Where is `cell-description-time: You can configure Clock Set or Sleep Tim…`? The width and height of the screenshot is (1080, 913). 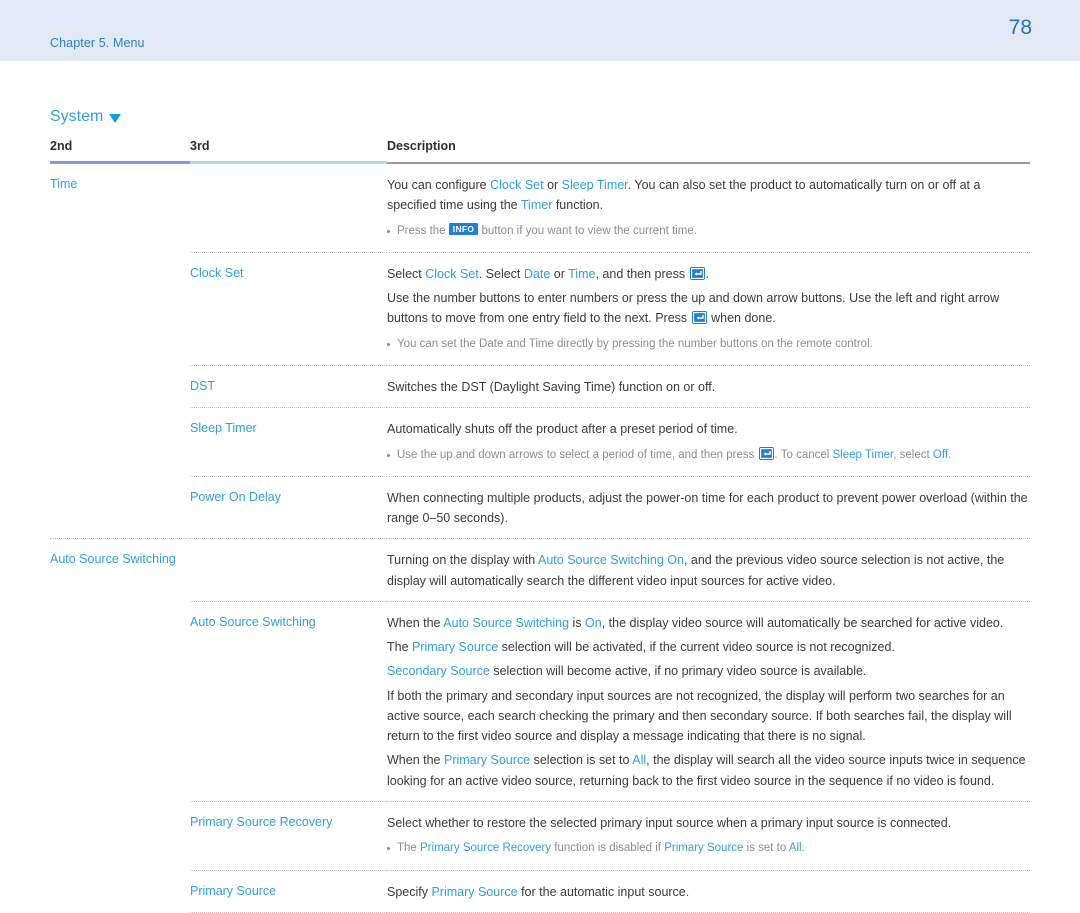 cell-description-time: You can configure Clock Set or Sleep Tim… is located at coordinates (708, 208).